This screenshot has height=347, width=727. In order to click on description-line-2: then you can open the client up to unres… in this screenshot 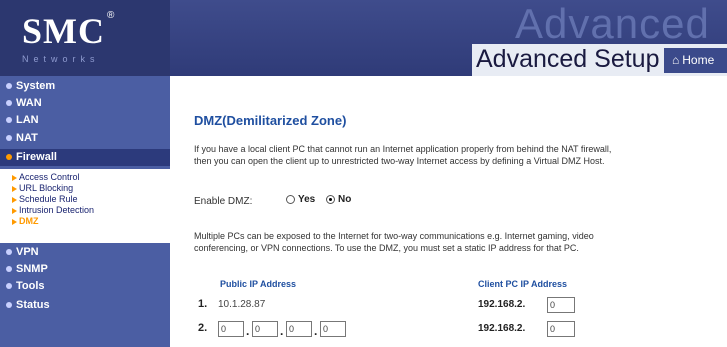, I will do `click(399, 161)`.